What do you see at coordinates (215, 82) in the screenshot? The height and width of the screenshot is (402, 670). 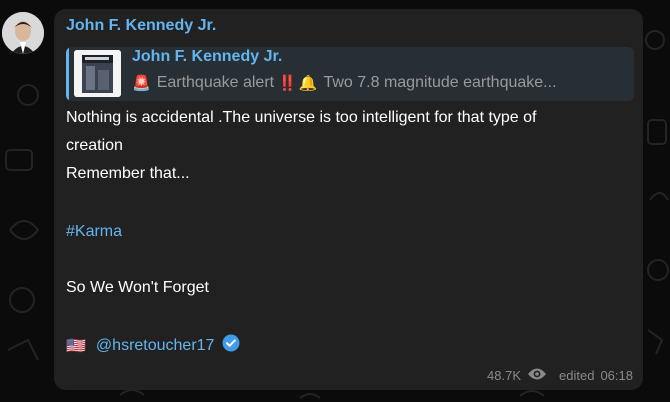 I see `reply-alert-text: Earthquake alert` at bounding box center [215, 82].